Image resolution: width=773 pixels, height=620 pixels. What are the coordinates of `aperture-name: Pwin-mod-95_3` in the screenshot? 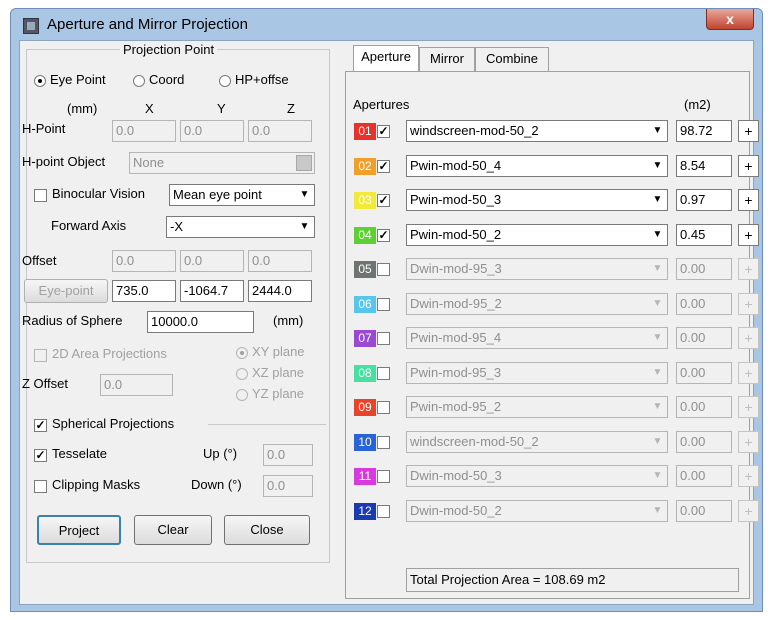 It's located at (456, 372).